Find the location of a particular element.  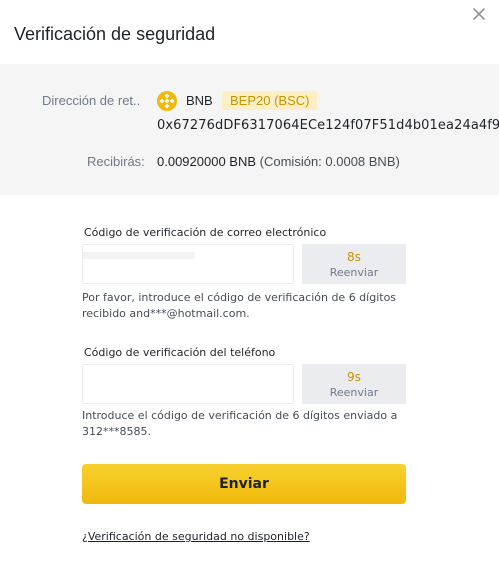

network-badge: BEP20 (BSC) is located at coordinates (270, 100).